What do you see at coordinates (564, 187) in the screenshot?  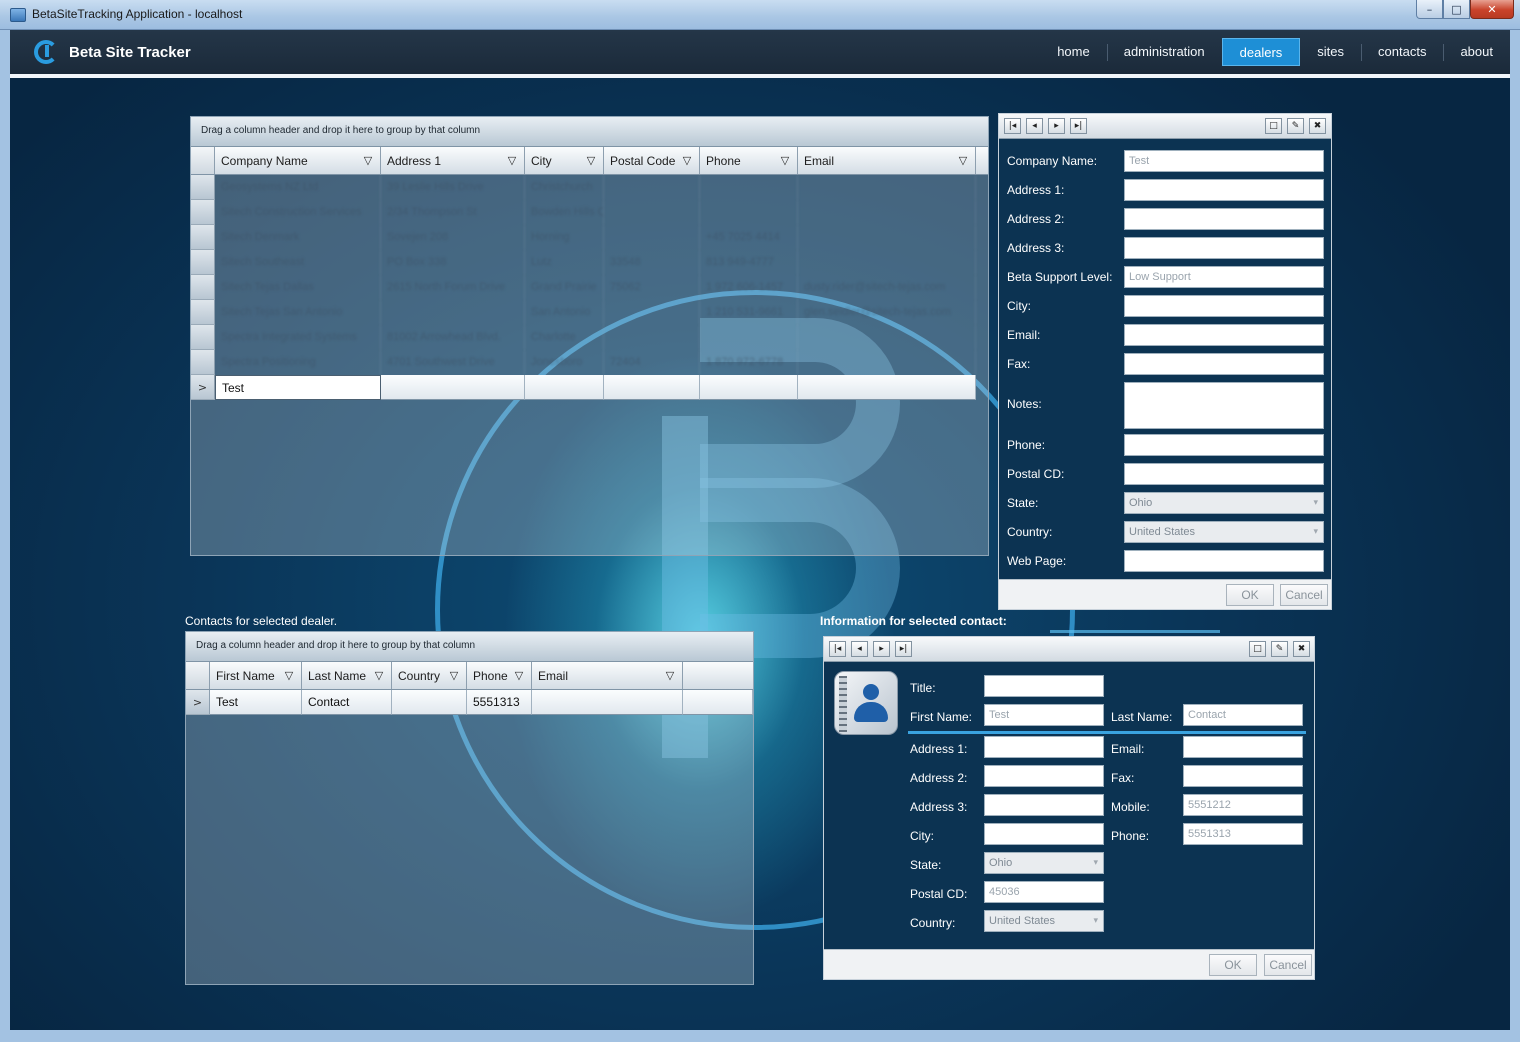 I see `table-cell: Christchurch` at bounding box center [564, 187].